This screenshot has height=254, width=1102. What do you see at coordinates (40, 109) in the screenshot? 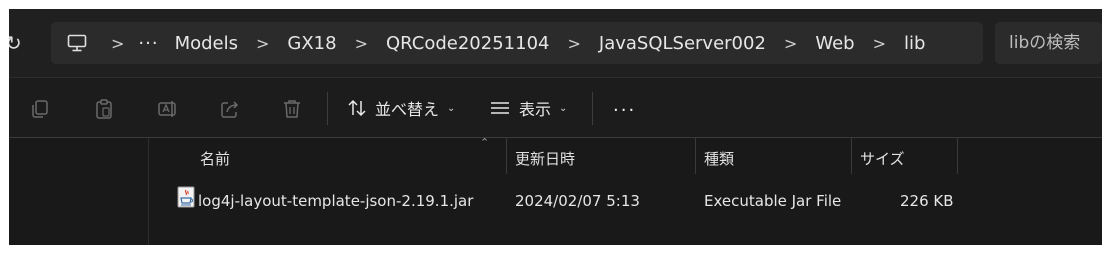
I see `copy-icon` at bounding box center [40, 109].